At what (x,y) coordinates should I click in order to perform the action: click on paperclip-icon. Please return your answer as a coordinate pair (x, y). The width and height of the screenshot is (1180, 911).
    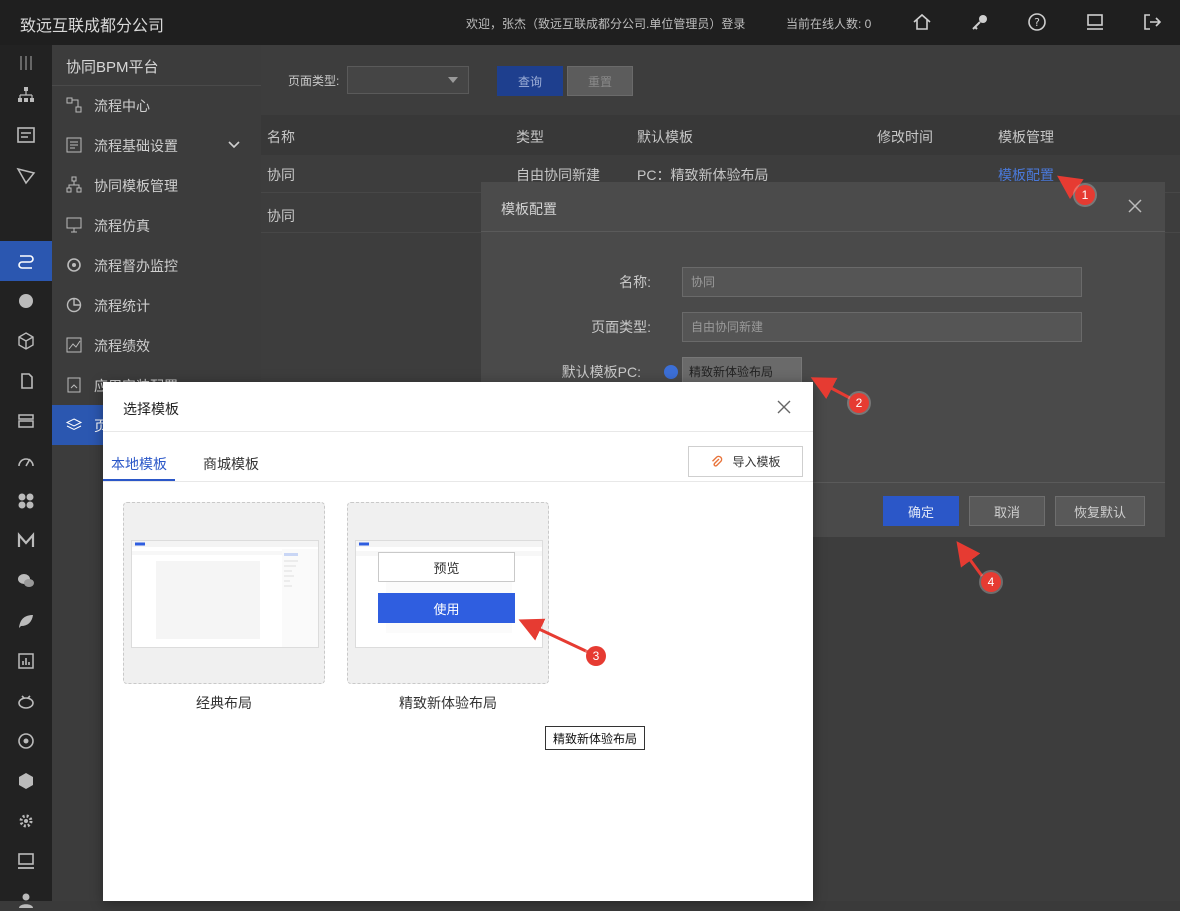
    Looking at the image, I should click on (717, 461).